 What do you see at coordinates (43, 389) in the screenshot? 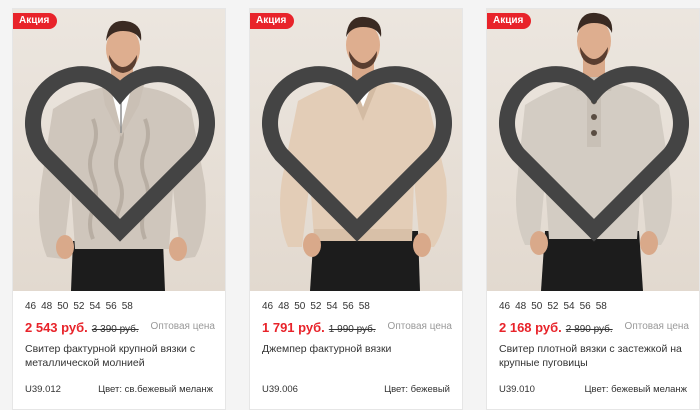
I see `product-sku: U39.012` at bounding box center [43, 389].